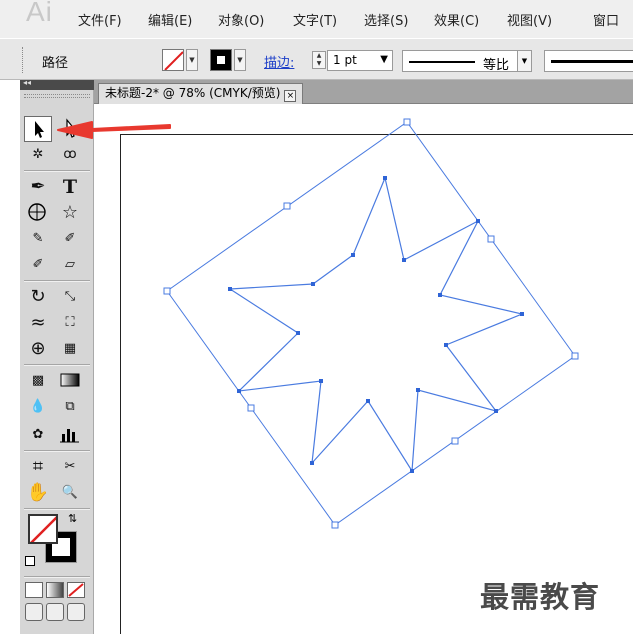  I want to click on watermark: 最需教育, so click(540, 597).